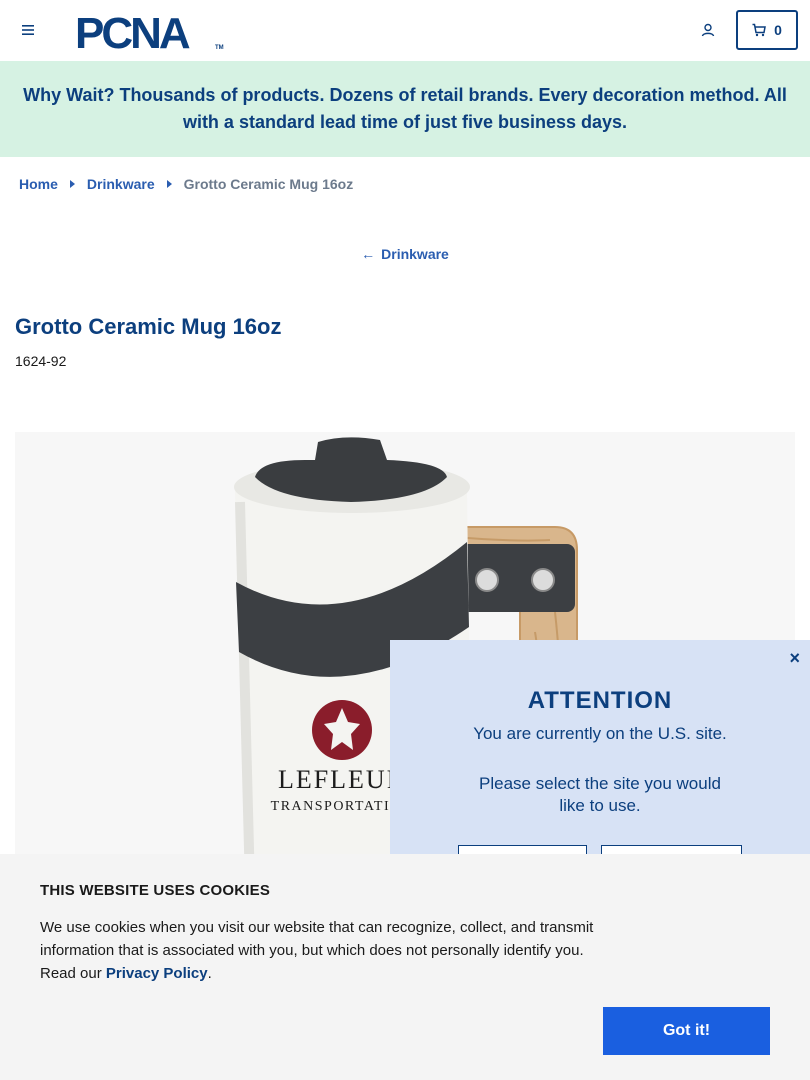 The image size is (810, 1080). Describe the element at coordinates (268, 184) in the screenshot. I see `breadcrumb-current: Grotto Ceramic Mug 16oz` at that location.